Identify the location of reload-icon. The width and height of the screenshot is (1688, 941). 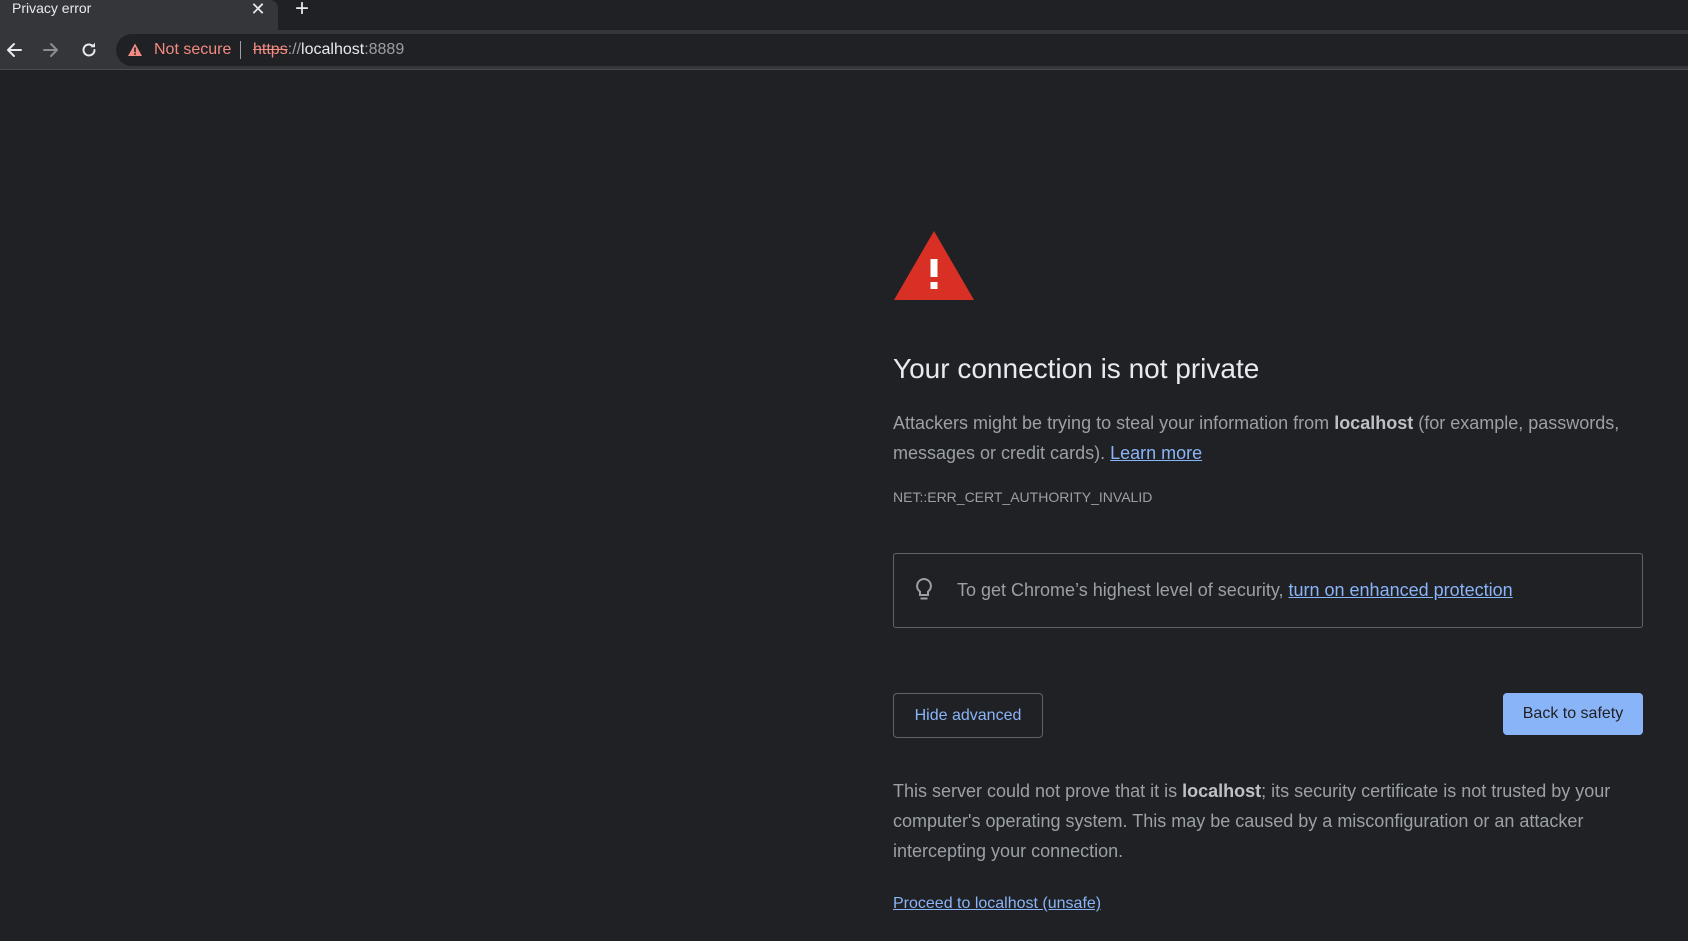
(89, 49).